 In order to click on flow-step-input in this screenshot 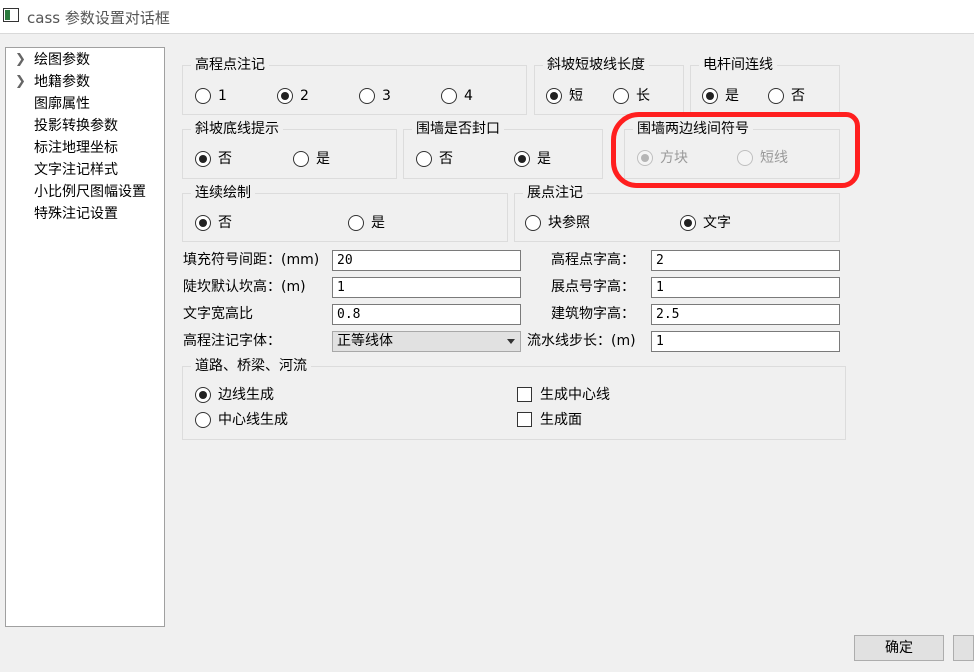, I will do `click(745, 341)`.